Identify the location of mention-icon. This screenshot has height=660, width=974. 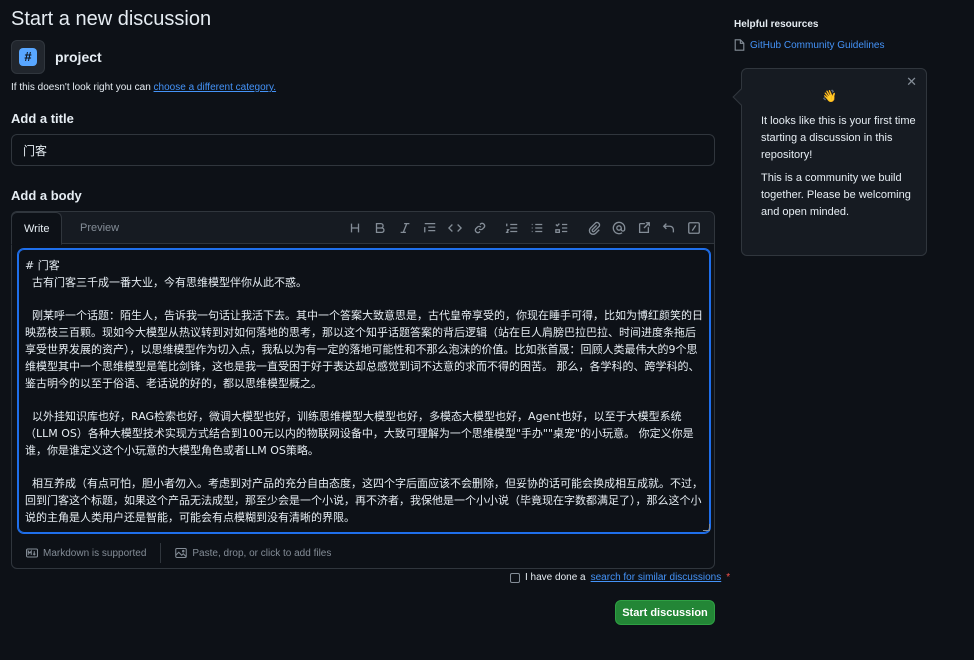
(618, 228).